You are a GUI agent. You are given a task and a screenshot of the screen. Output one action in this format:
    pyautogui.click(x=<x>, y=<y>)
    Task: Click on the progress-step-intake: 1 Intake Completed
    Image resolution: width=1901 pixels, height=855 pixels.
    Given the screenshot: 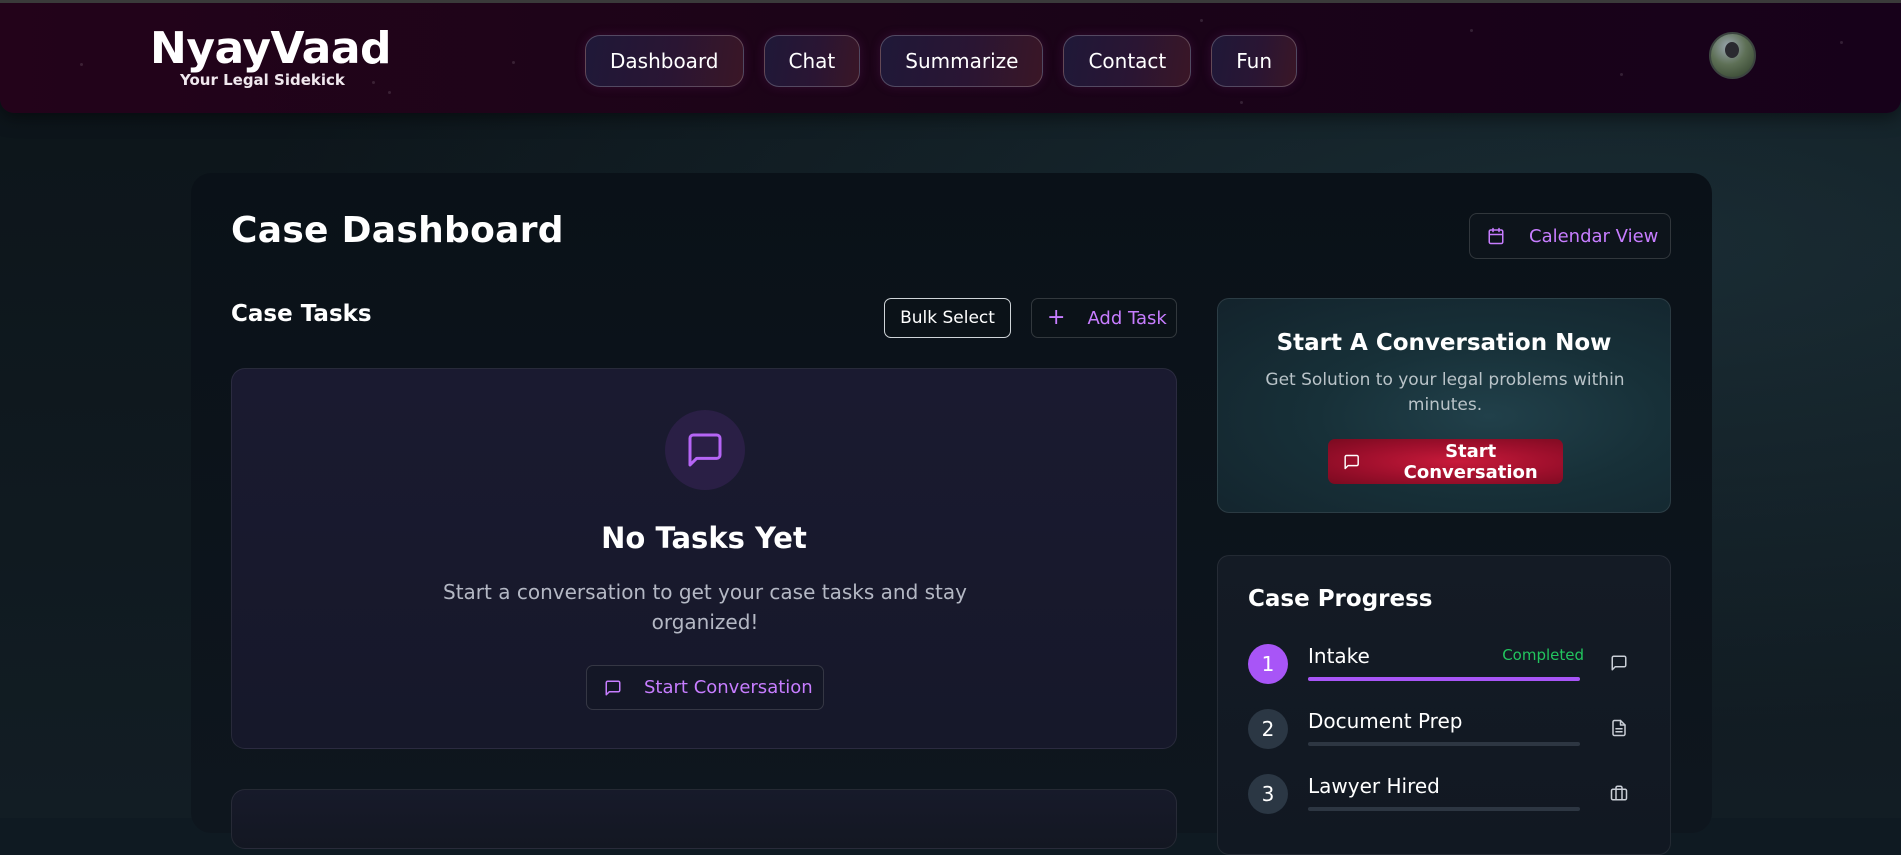 What is the action you would take?
    pyautogui.click(x=1448, y=666)
    